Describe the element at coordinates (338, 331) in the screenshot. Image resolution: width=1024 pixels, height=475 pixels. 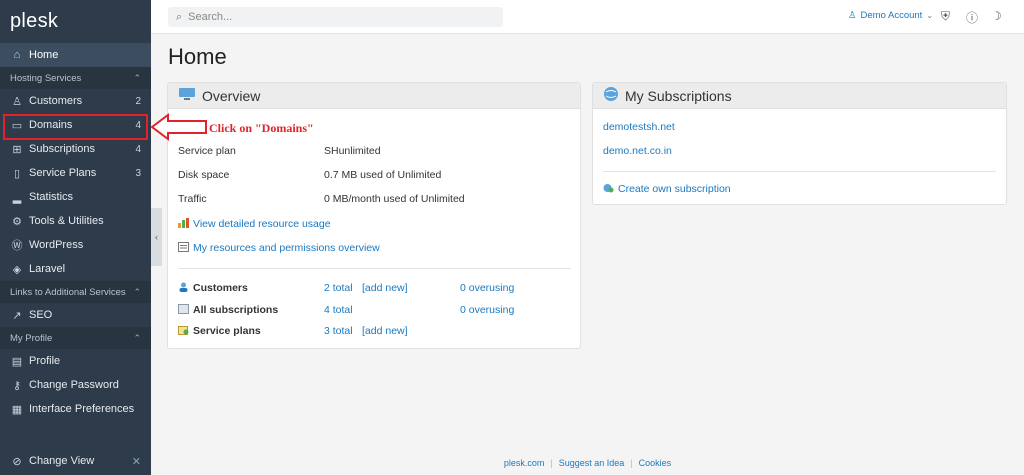
I see `service-plans-total-link: 3 total` at that location.